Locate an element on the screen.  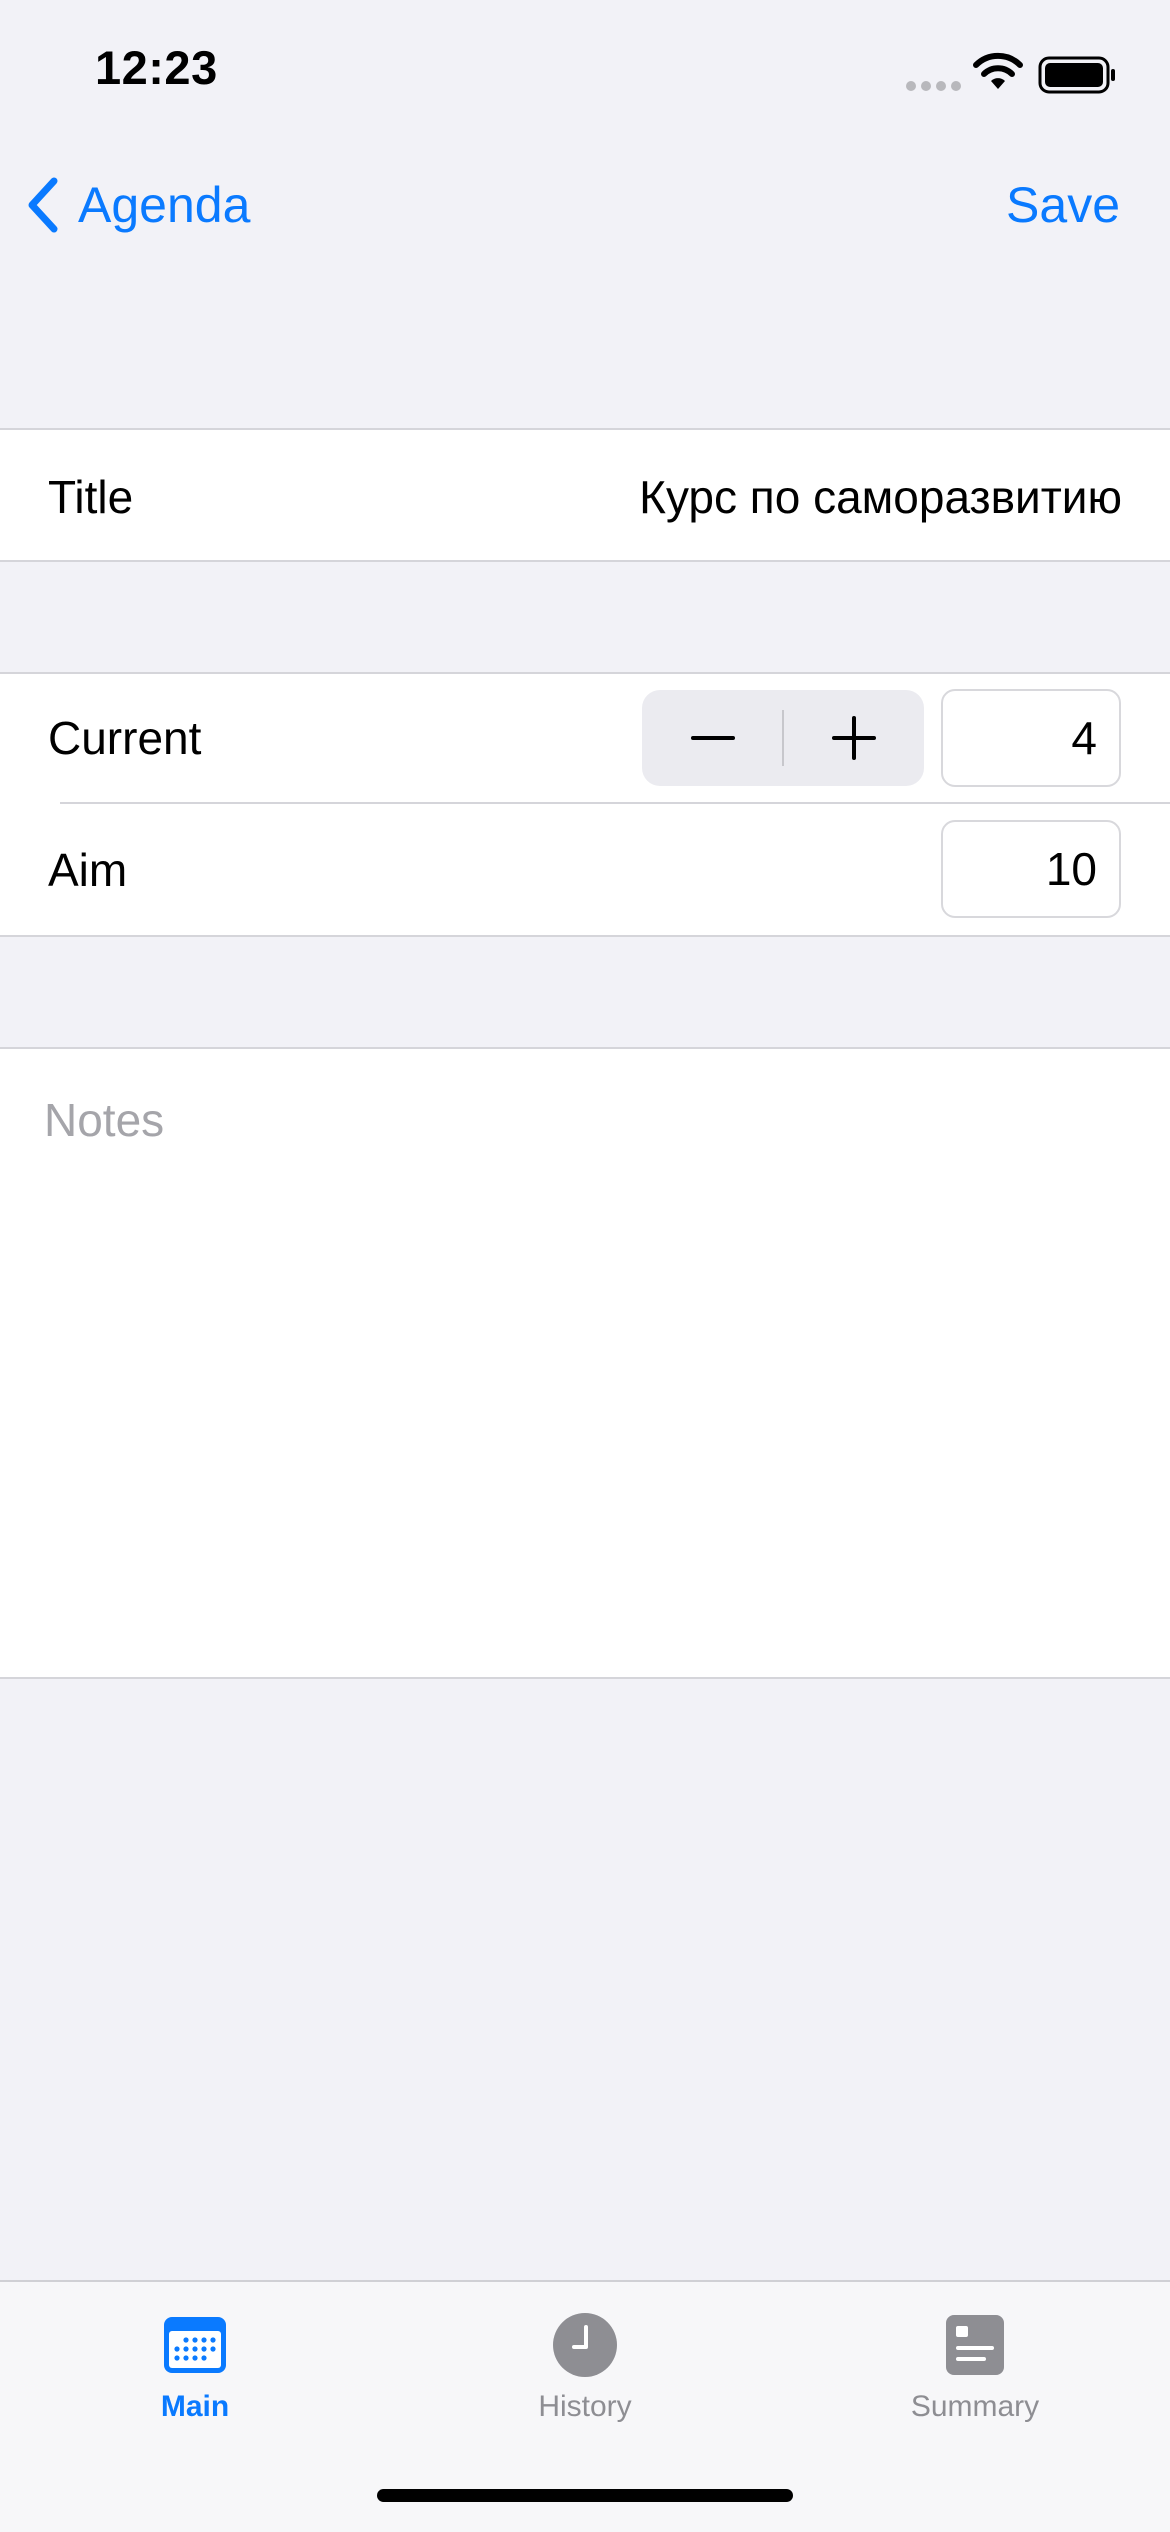
tab-history: History is located at coordinates (585, 2367).